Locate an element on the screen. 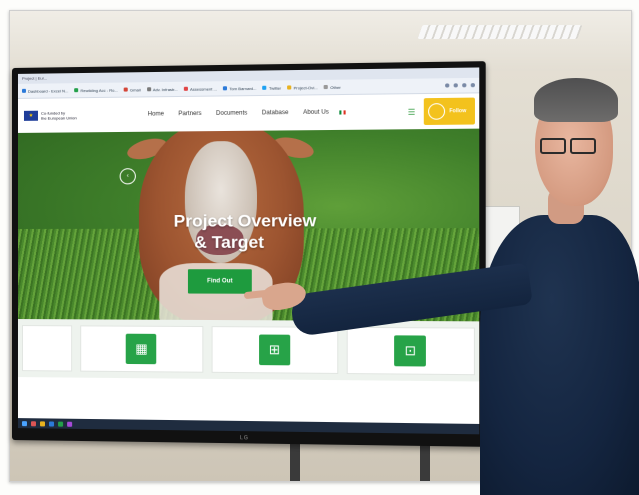 The height and width of the screenshot is (495, 639). eu-logo: ★ Co-funded by the European Union is located at coordinates (50, 115).